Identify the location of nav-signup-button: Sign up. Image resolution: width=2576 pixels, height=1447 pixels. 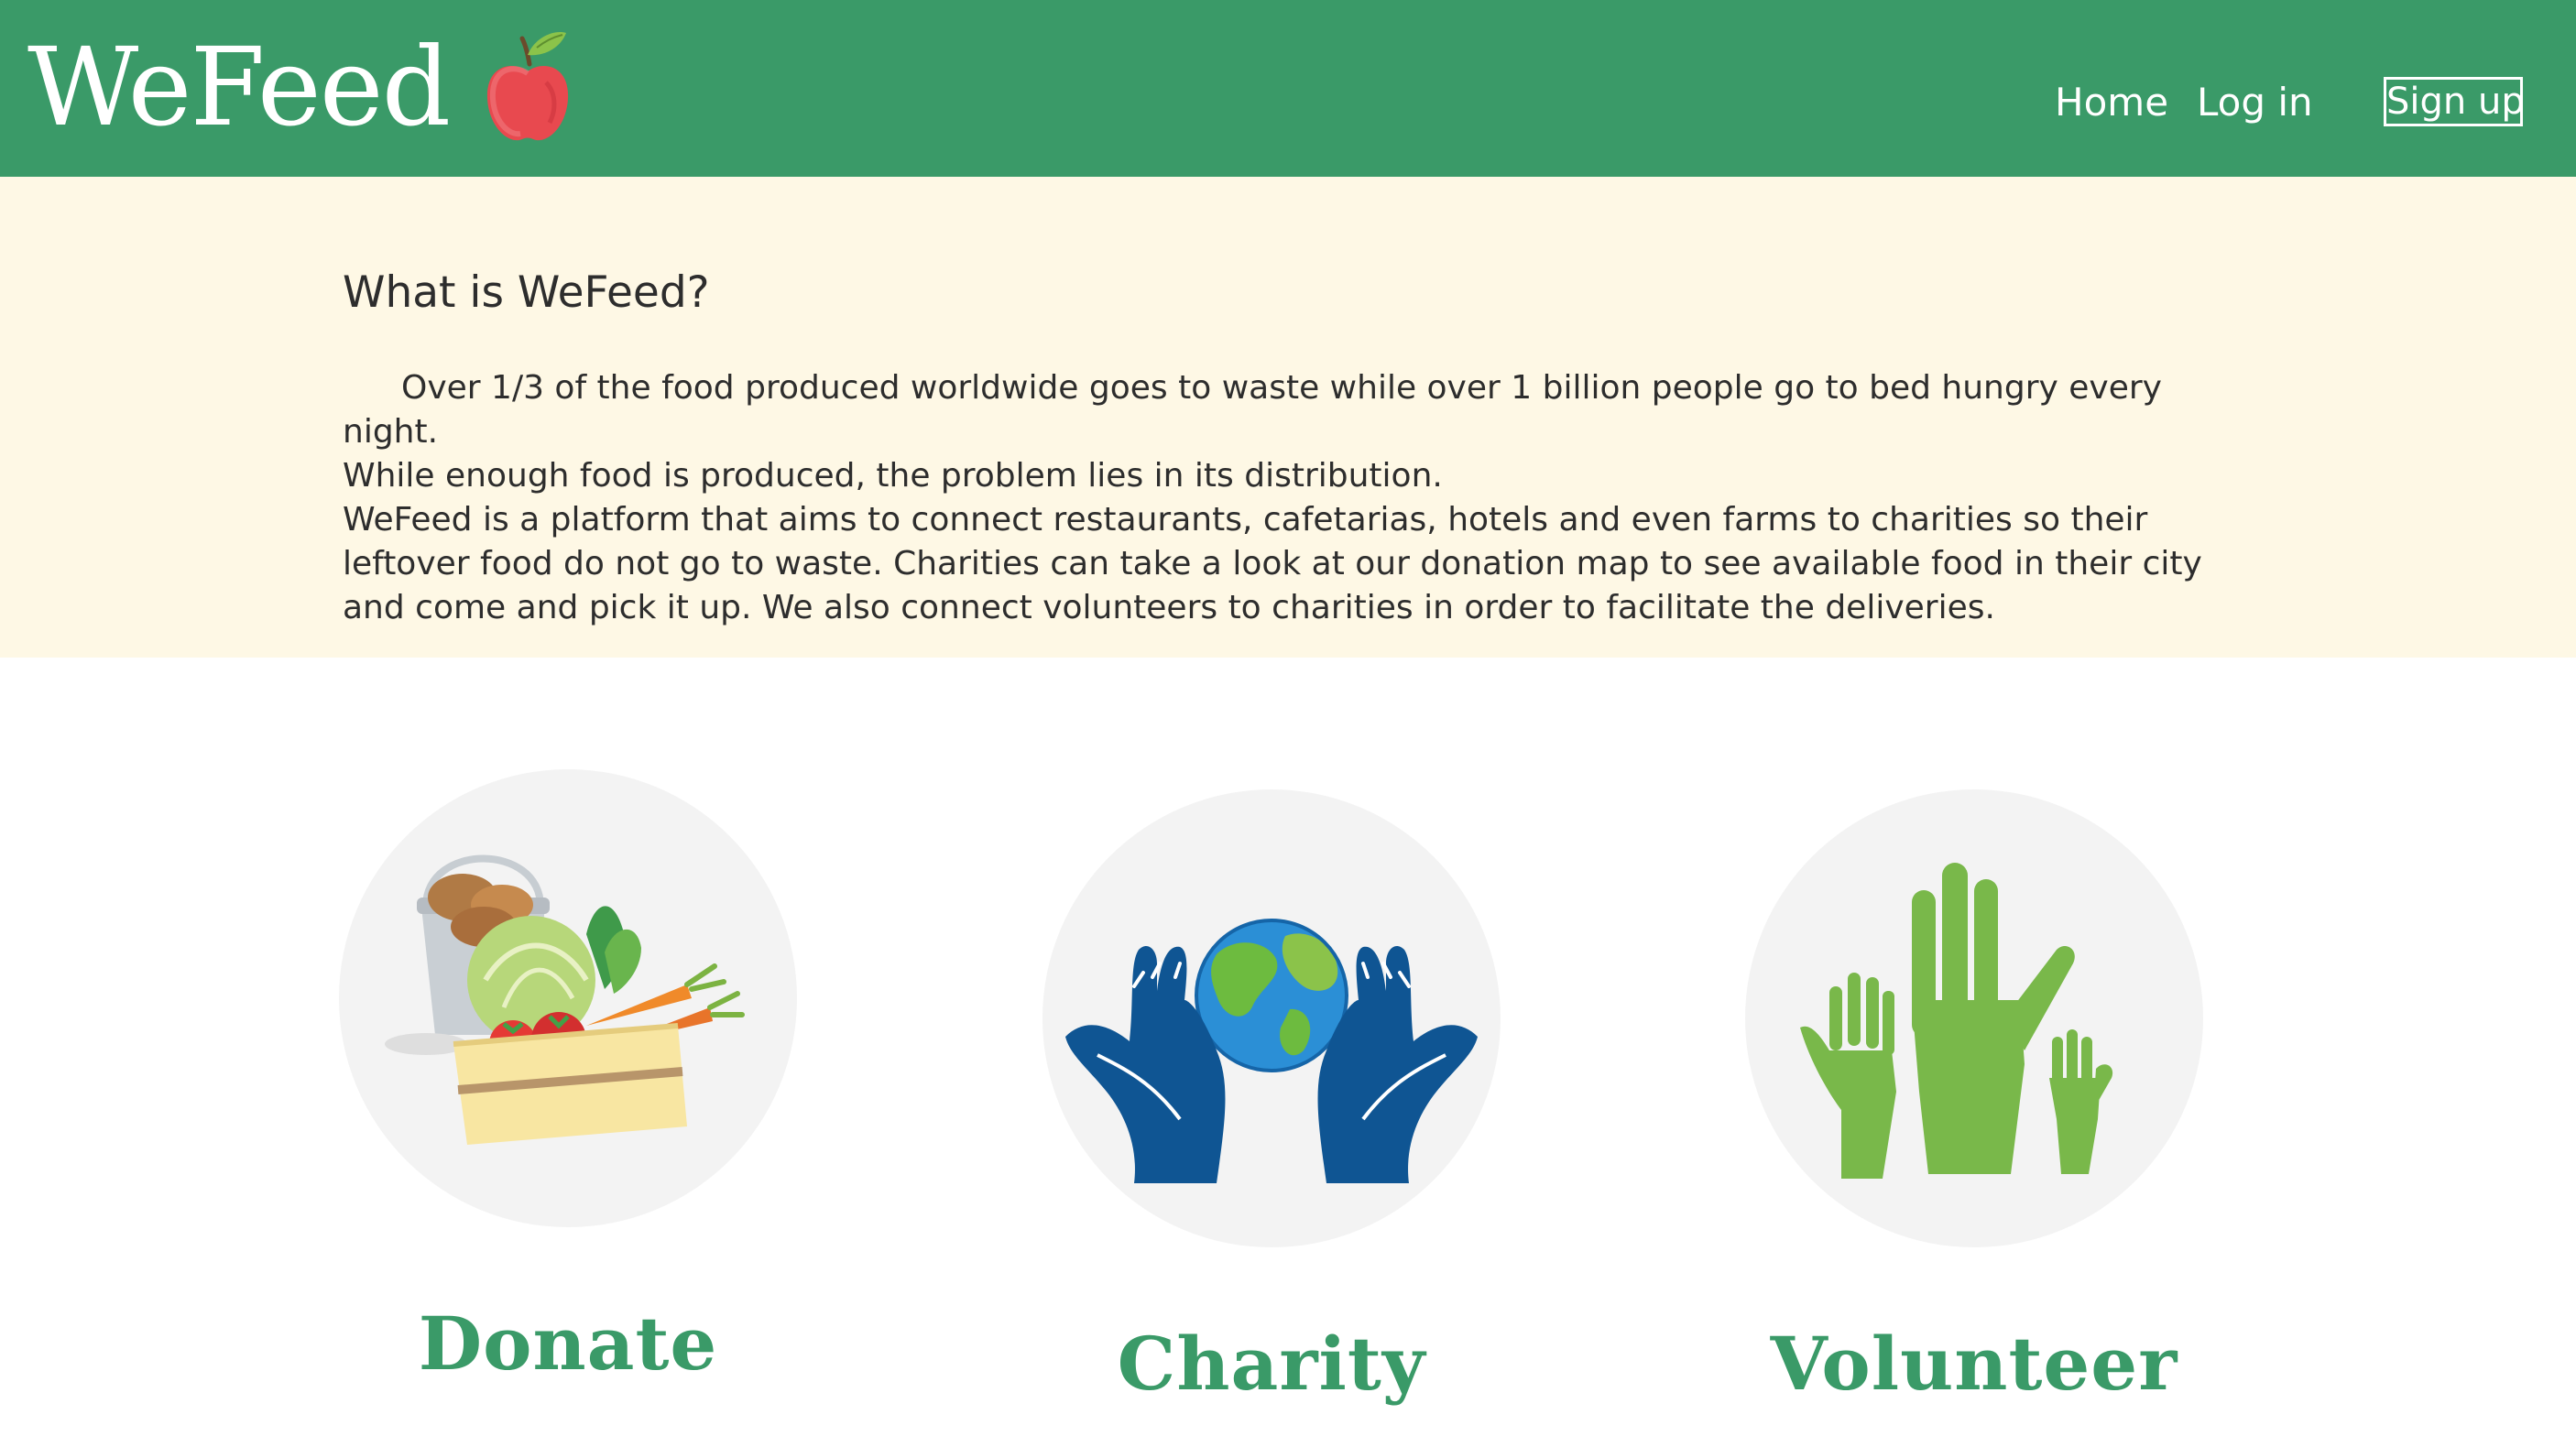
(2455, 101).